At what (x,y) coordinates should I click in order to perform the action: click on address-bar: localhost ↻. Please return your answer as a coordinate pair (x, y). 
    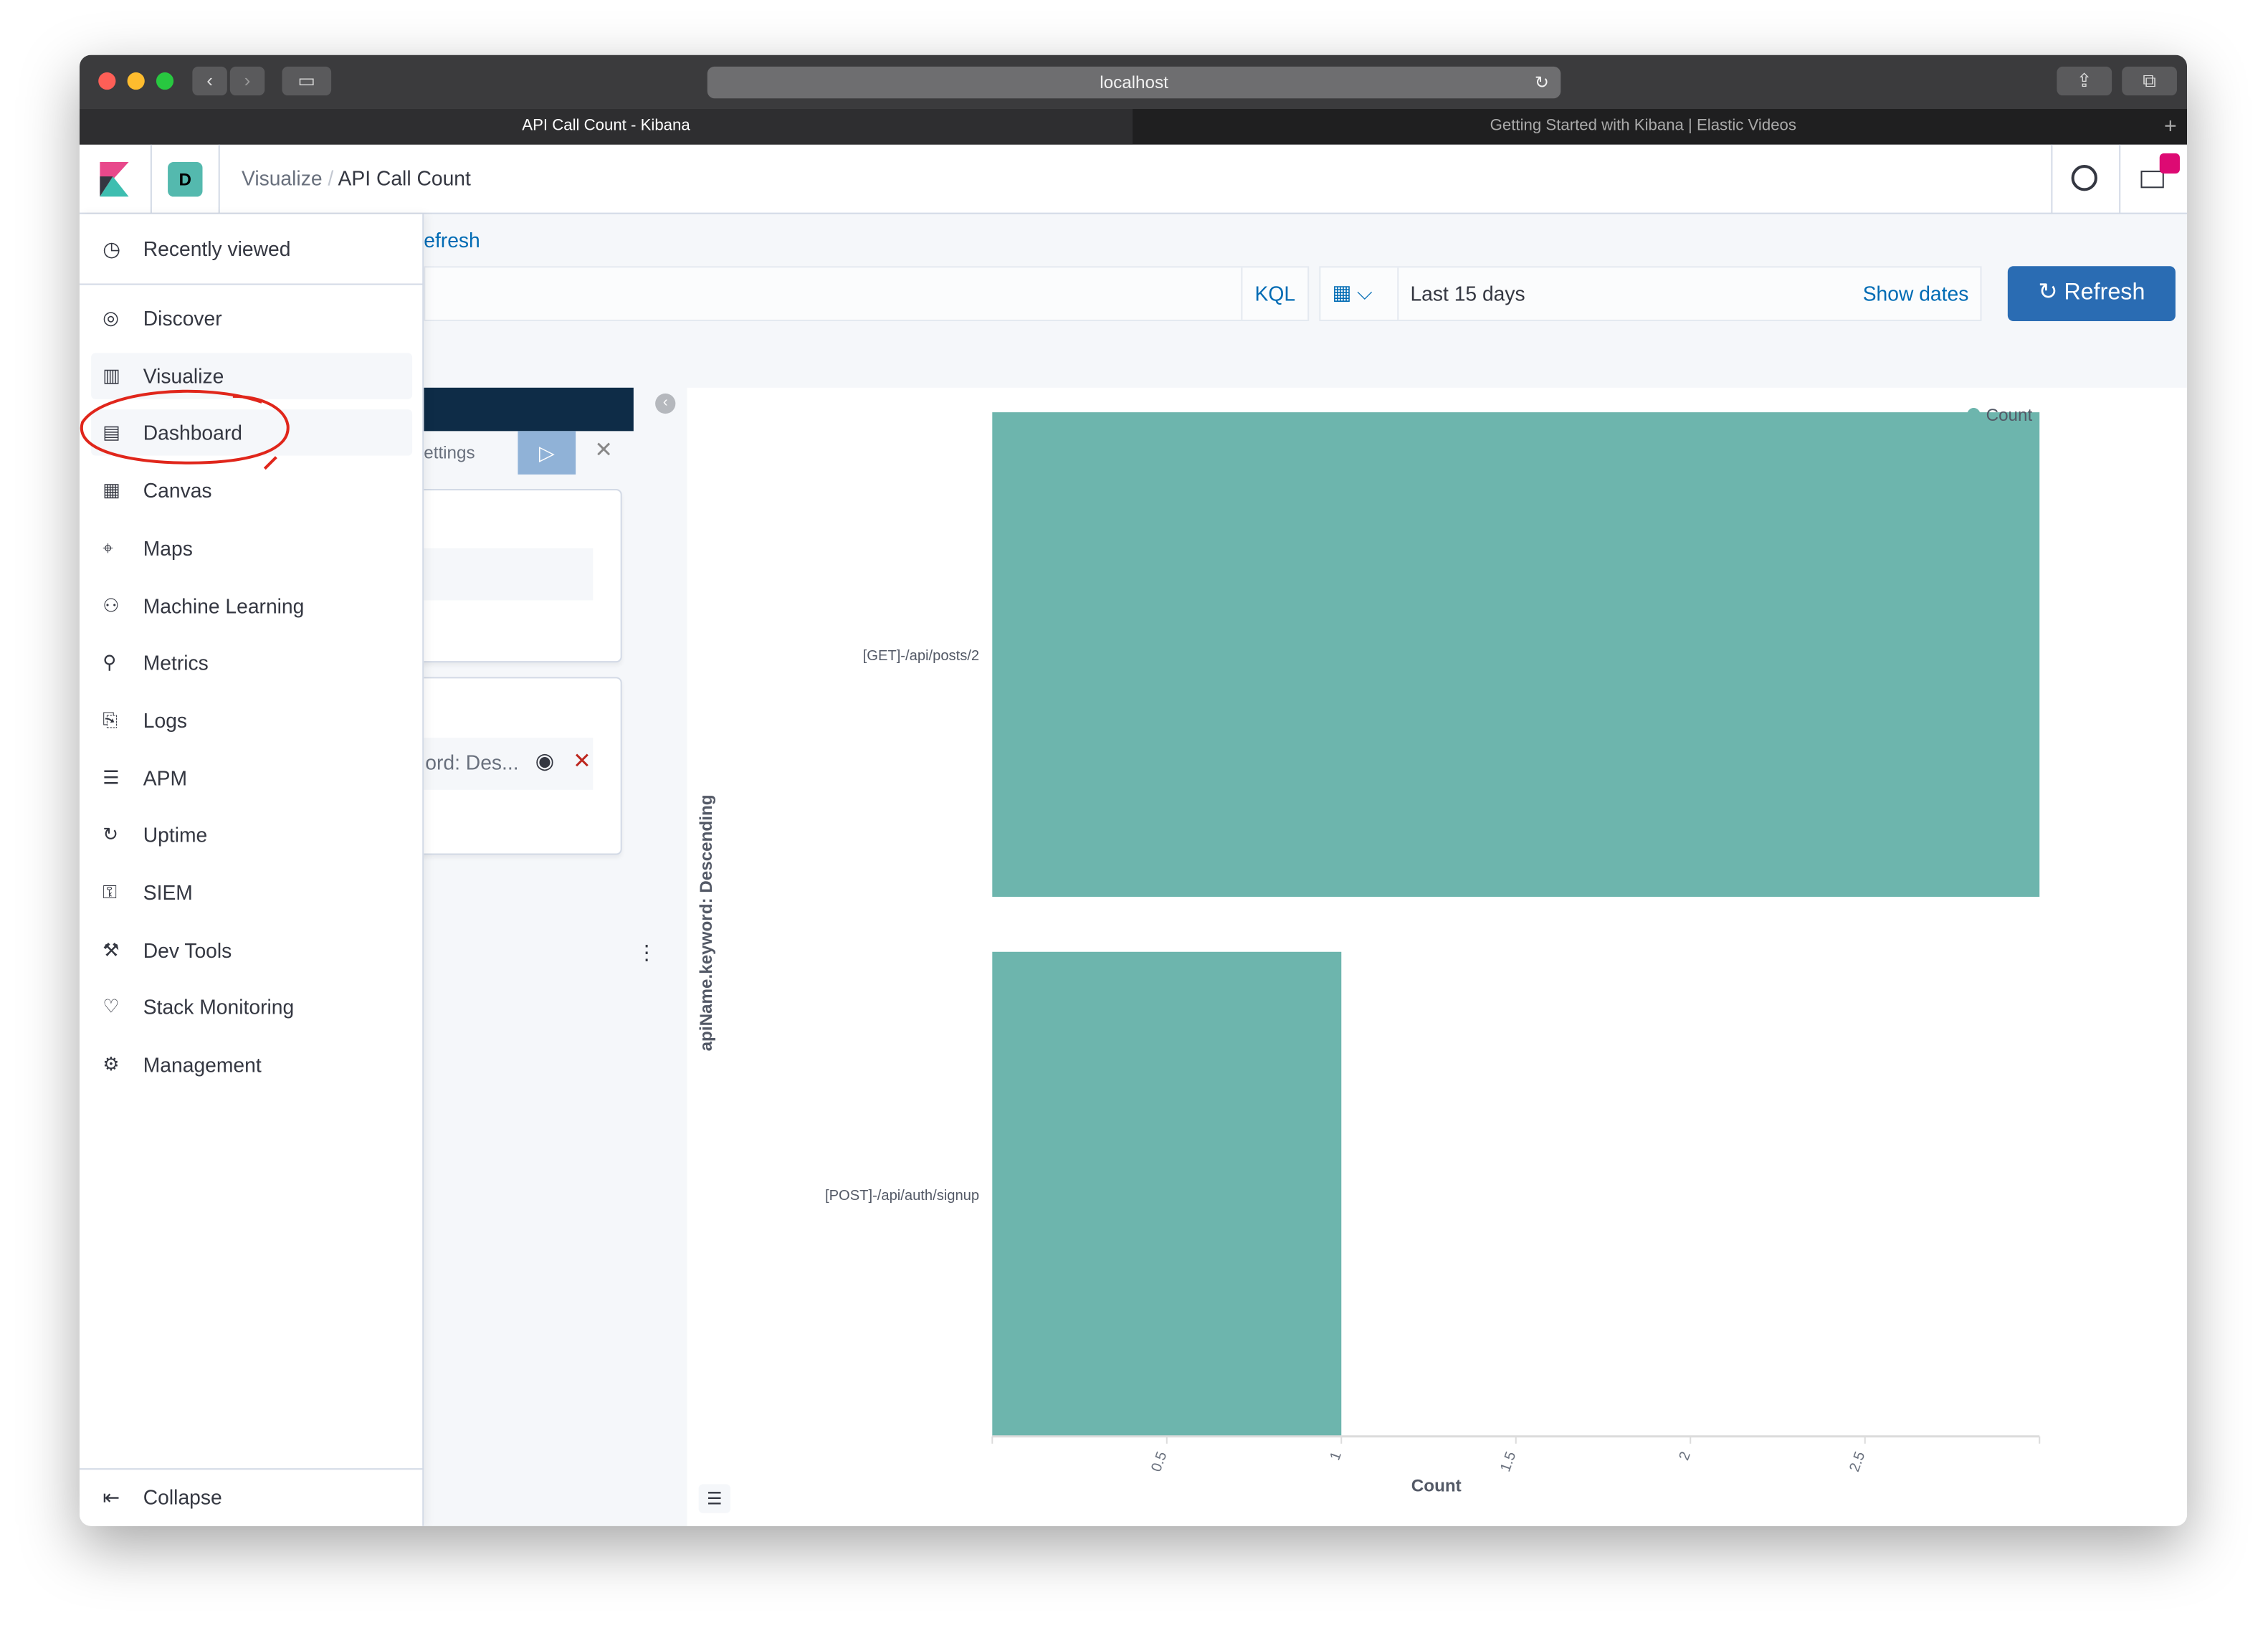
    Looking at the image, I should click on (1134, 83).